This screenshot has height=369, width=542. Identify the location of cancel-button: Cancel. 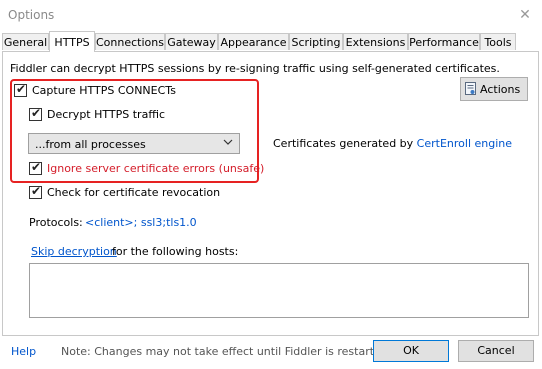
(496, 351).